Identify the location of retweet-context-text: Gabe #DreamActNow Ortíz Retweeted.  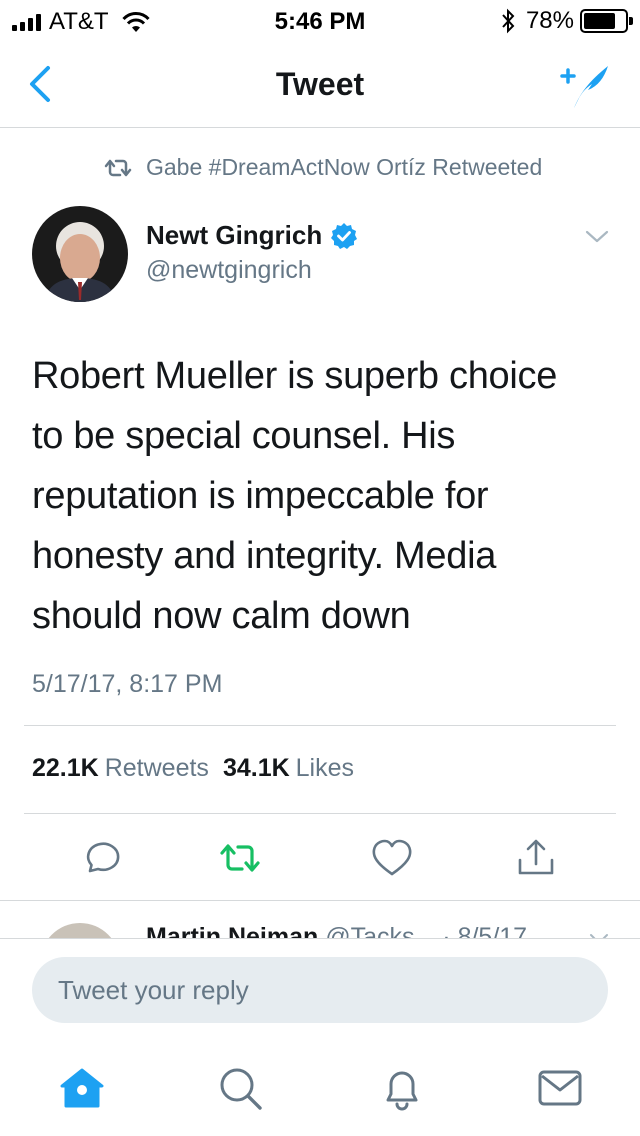
(344, 167).